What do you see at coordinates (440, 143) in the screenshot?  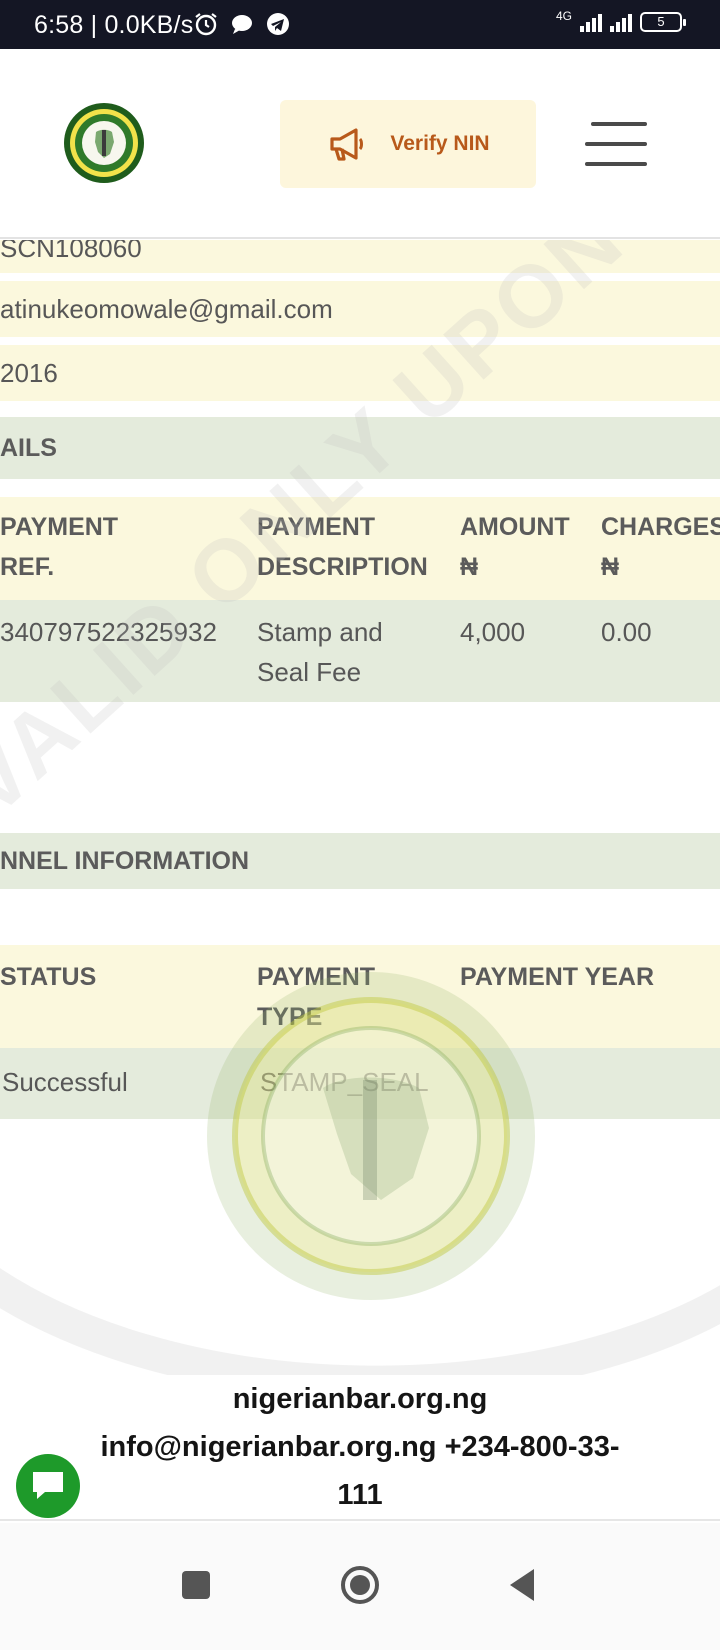 I see `verify-nin-label: Verify NIN` at bounding box center [440, 143].